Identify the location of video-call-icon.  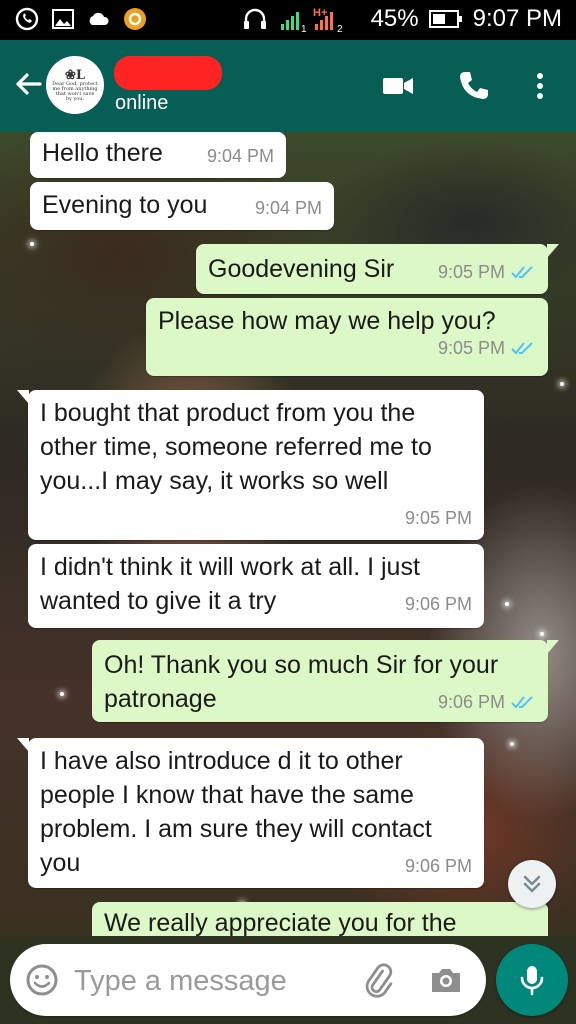
(398, 86).